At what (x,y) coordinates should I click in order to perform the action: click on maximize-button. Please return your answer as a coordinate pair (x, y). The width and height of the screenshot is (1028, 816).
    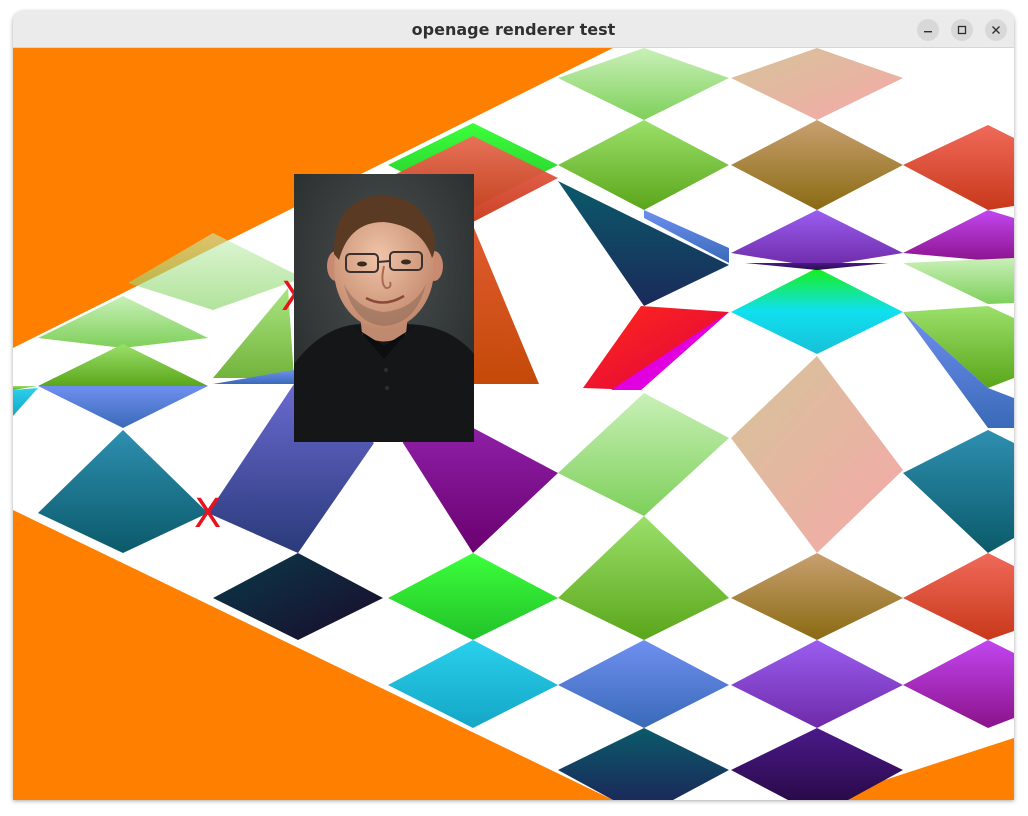
    Looking at the image, I should click on (962, 30).